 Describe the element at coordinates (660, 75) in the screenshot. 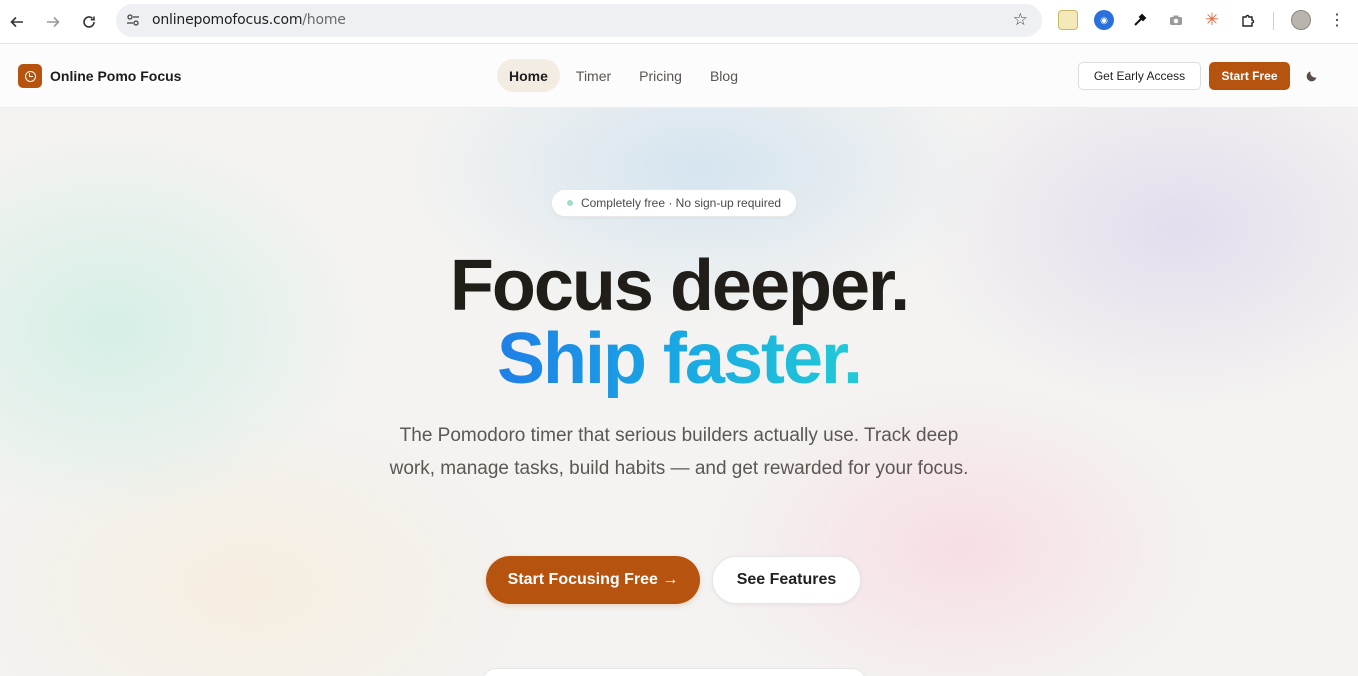

I see `nav-pricing: Pricing` at that location.